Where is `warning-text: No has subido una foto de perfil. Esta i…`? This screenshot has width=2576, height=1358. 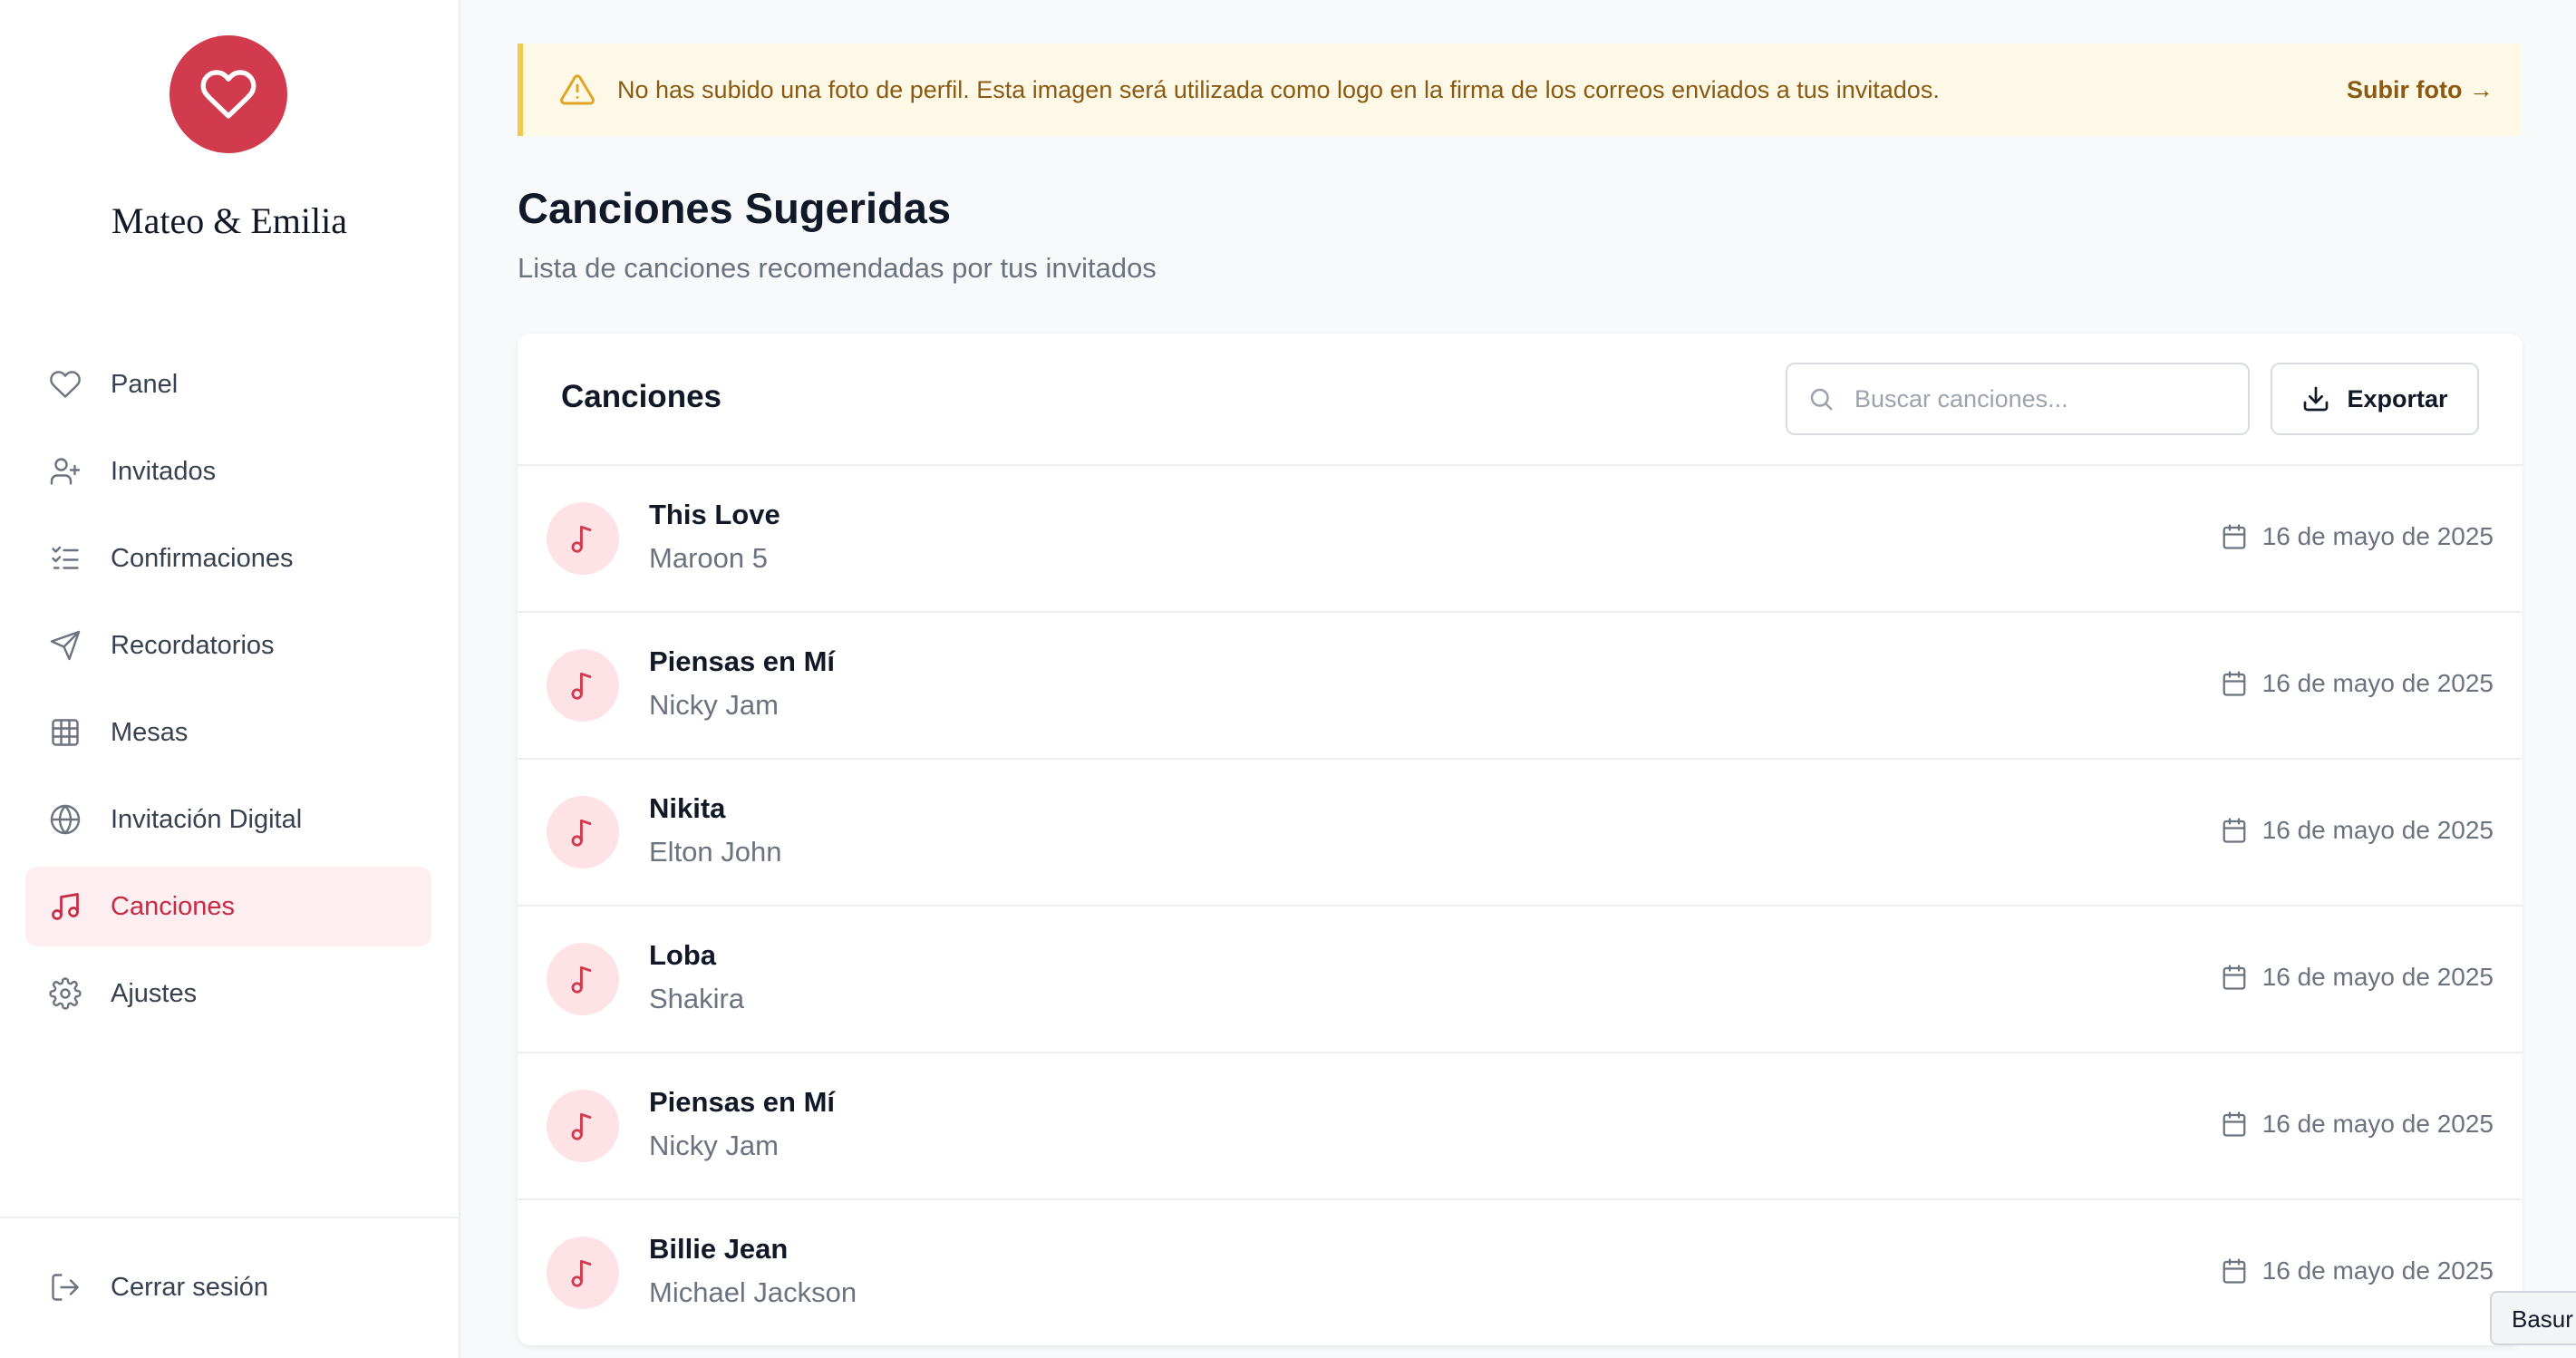
warning-text: No has subido una foto de perfil. Esta i… is located at coordinates (1278, 89).